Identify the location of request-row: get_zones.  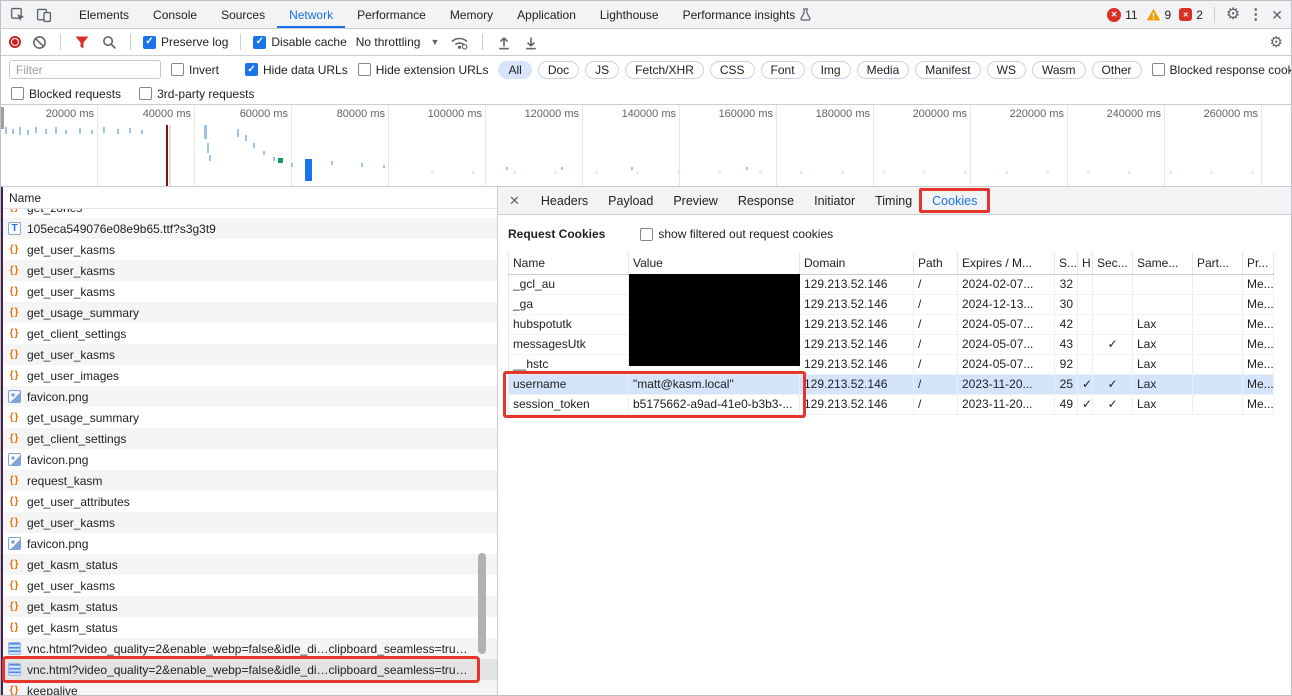
(249, 213).